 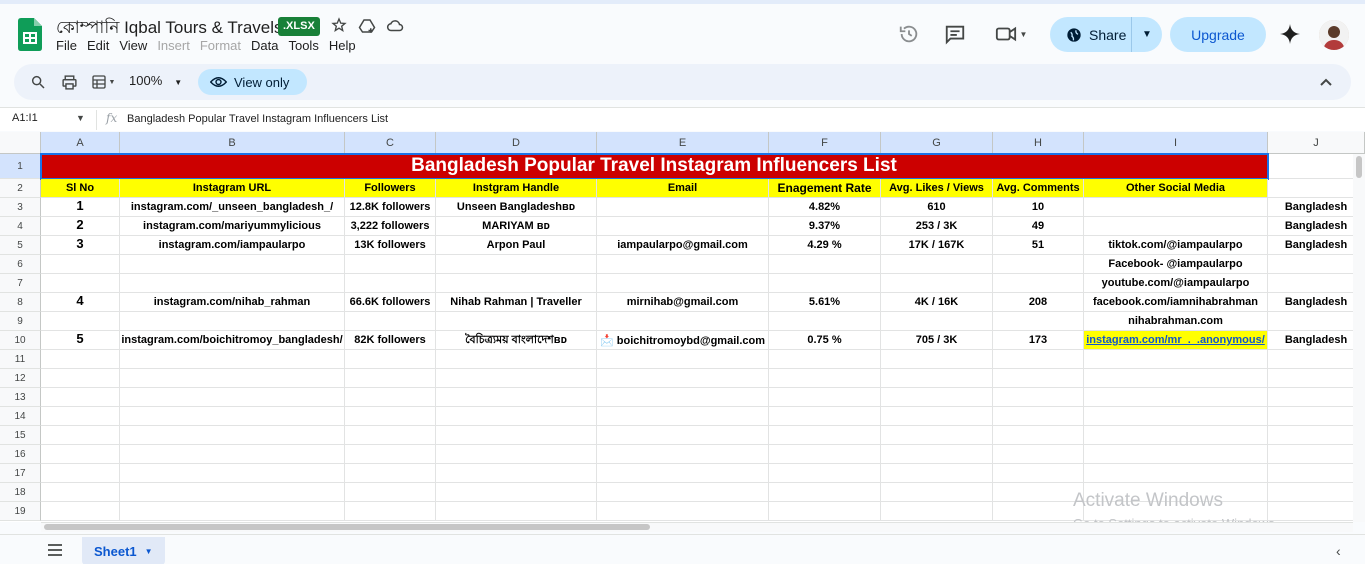 What do you see at coordinates (1176, 264) in the screenshot?
I see `data-cell-i6: Facebook- @iampaularpo` at bounding box center [1176, 264].